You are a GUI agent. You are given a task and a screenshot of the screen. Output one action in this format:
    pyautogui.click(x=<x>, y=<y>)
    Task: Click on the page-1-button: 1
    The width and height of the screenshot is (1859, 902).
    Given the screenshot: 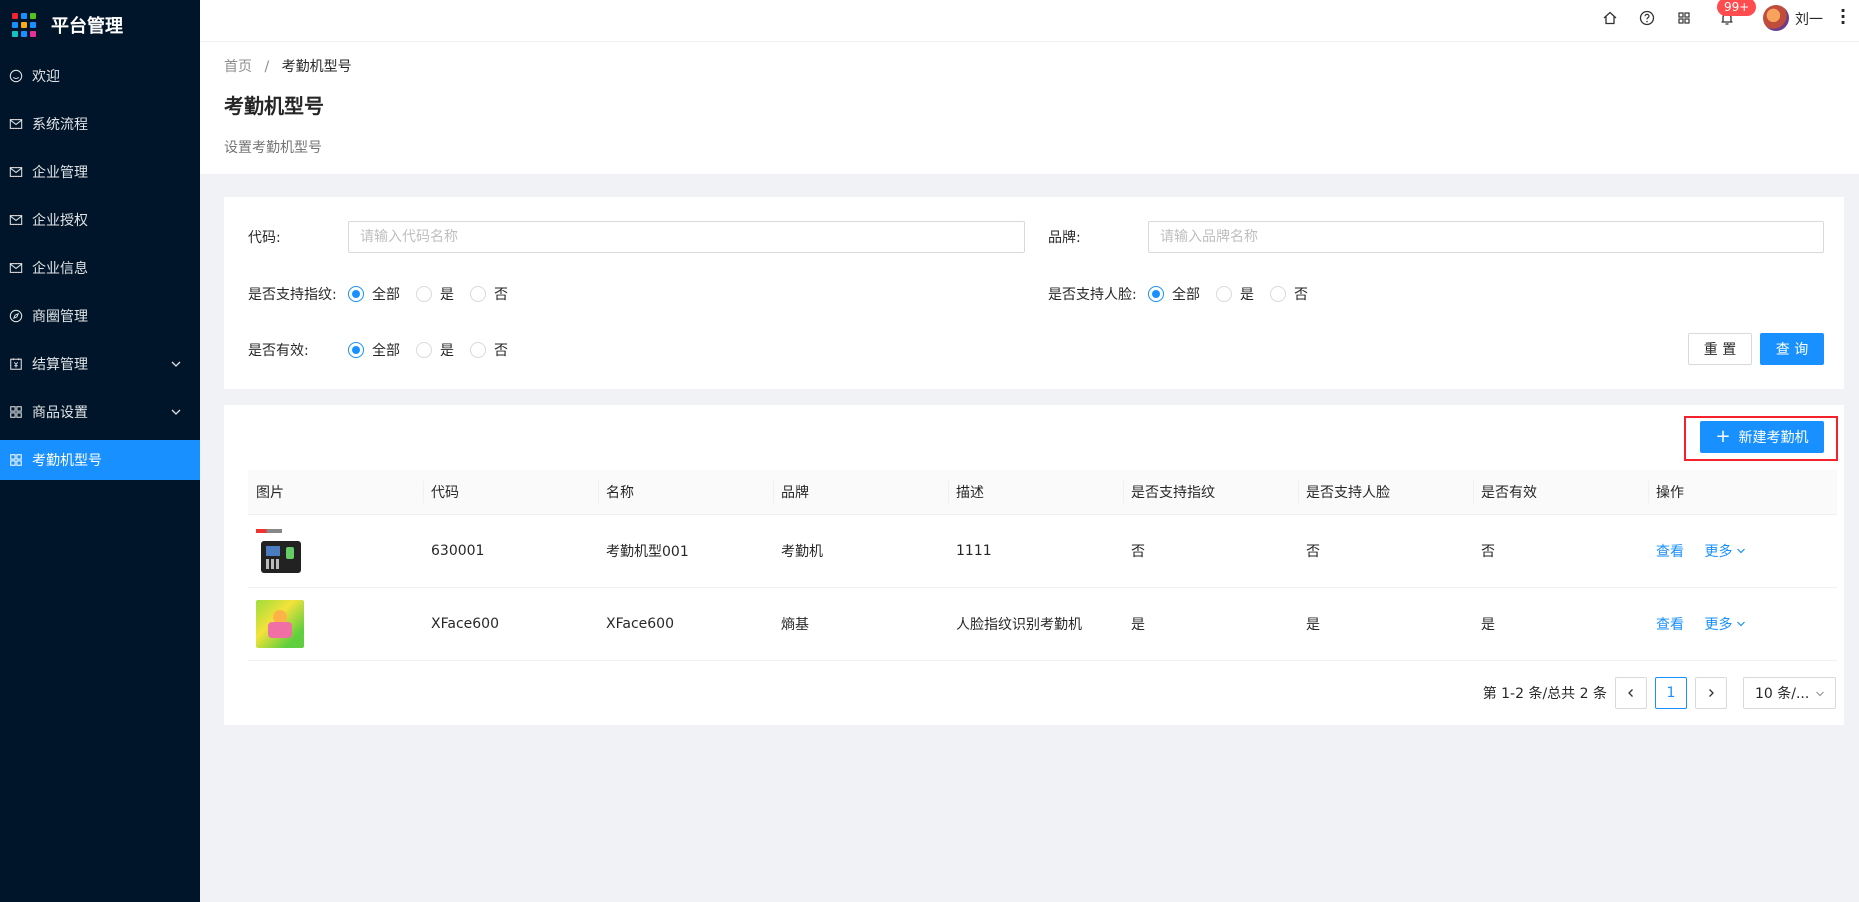 What is the action you would take?
    pyautogui.click(x=1671, y=693)
    